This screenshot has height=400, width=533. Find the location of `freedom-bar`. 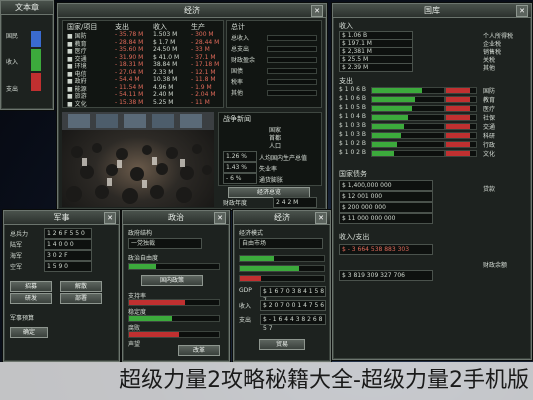

freedom-bar is located at coordinates (174, 266).